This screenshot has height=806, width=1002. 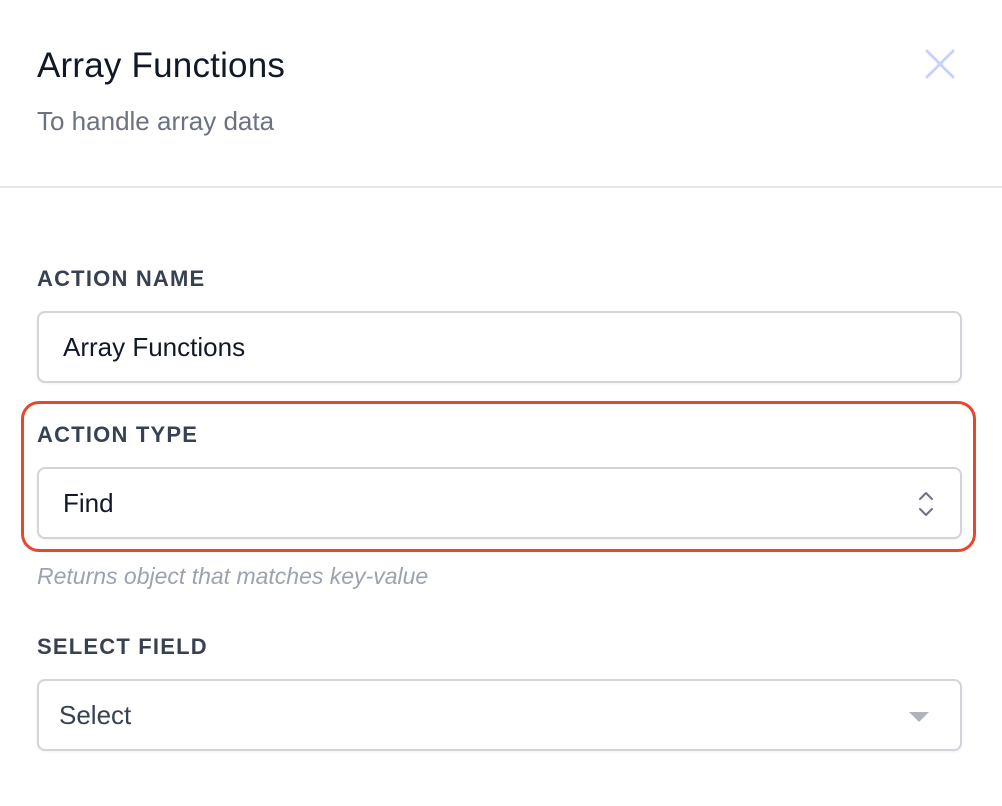 I want to click on action-type-helper-text: Returns object that matches key-value, so click(x=233, y=576).